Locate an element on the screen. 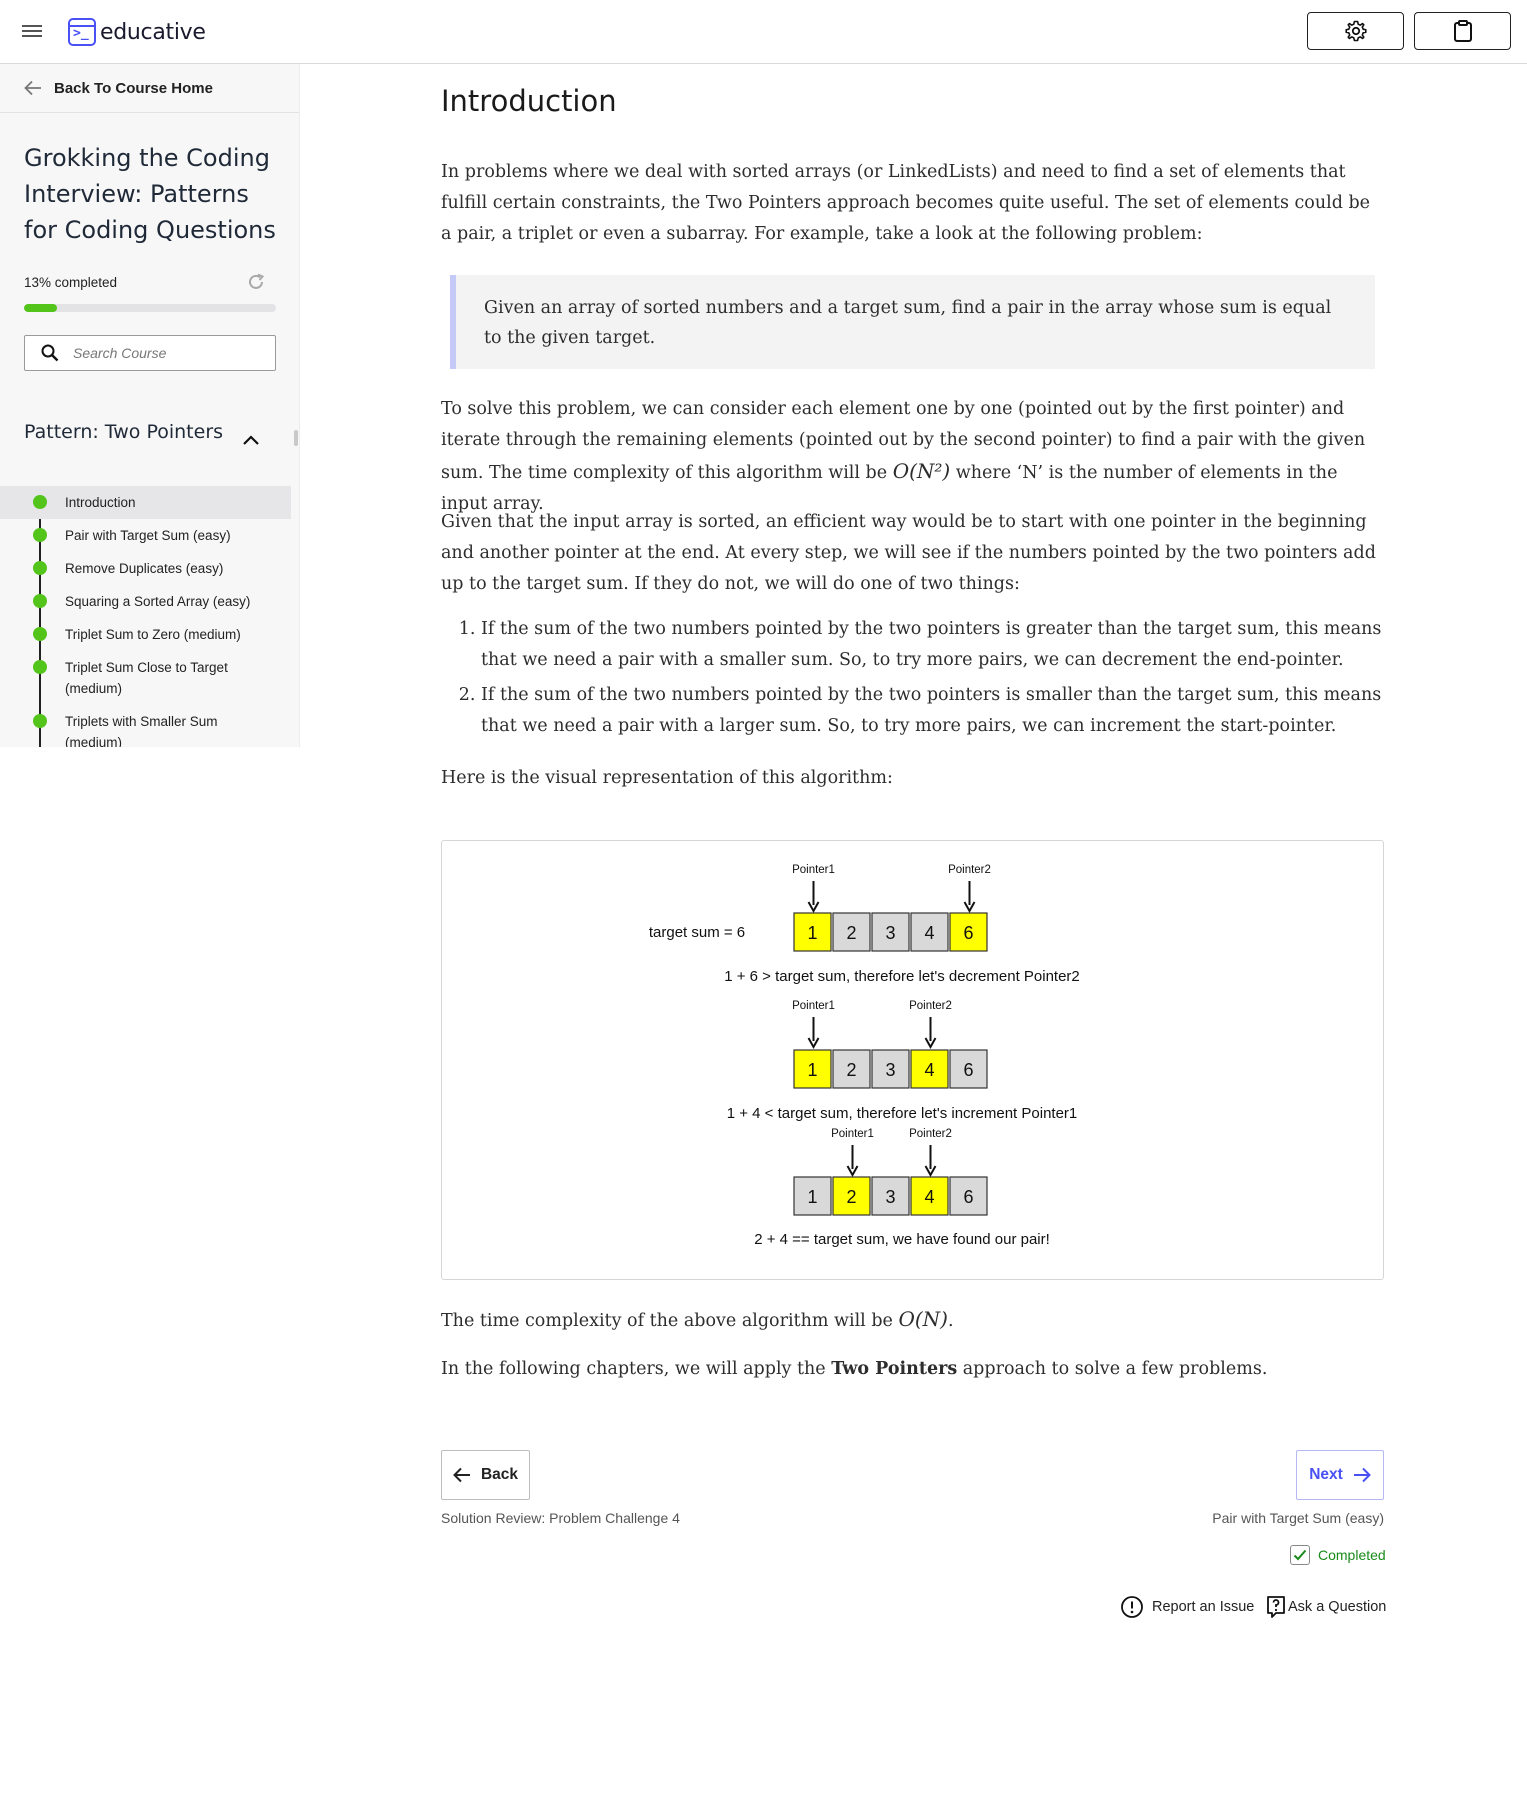  completed-label: Completed is located at coordinates (1352, 1555).